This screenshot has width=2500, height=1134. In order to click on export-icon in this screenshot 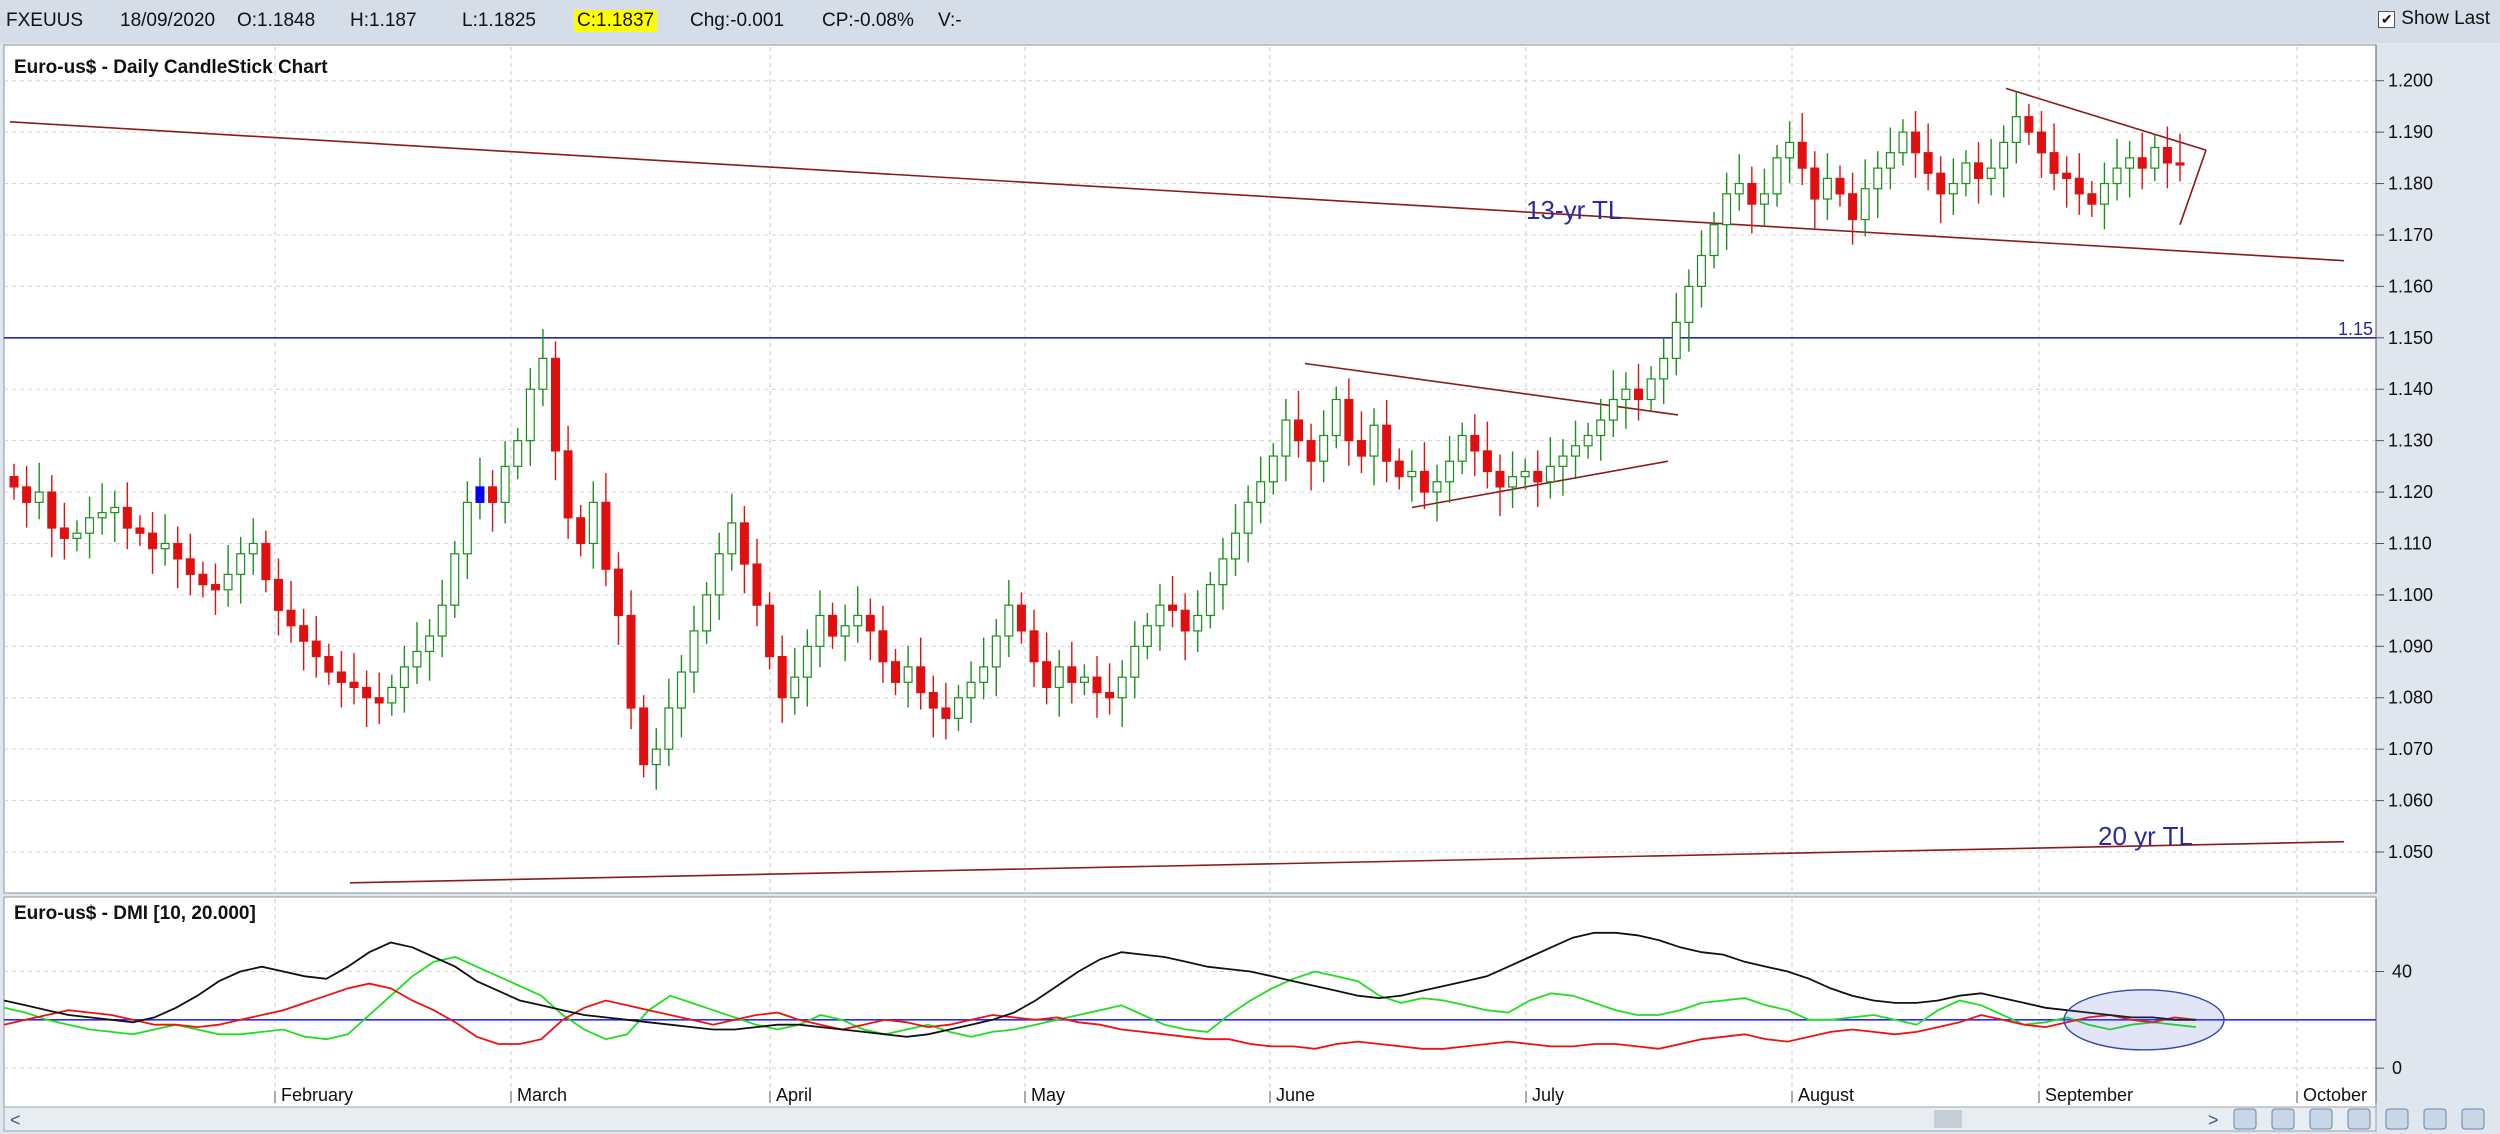, I will do `click(2321, 1119)`.